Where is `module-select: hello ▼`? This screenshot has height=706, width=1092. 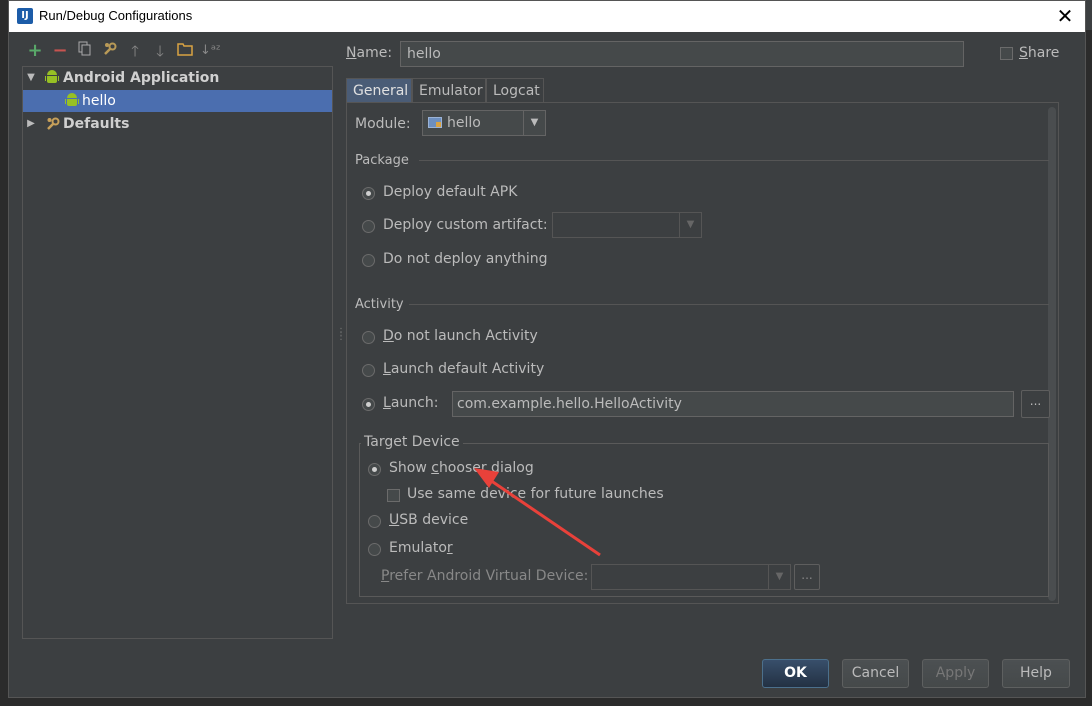 module-select: hello ▼ is located at coordinates (484, 123).